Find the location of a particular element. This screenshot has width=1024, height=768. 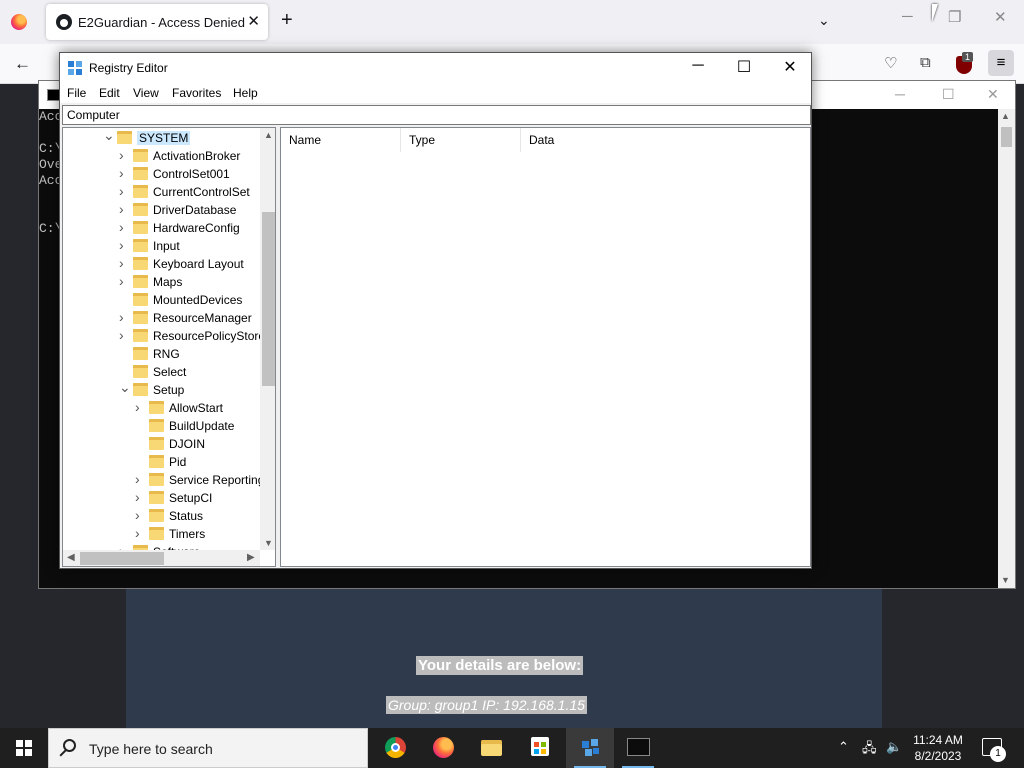

taskbar-chrome is located at coordinates (395, 748).